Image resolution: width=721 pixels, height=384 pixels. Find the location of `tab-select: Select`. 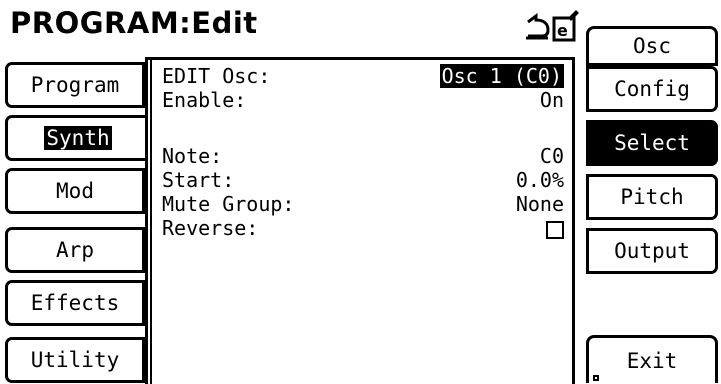

tab-select: Select is located at coordinates (652, 143).